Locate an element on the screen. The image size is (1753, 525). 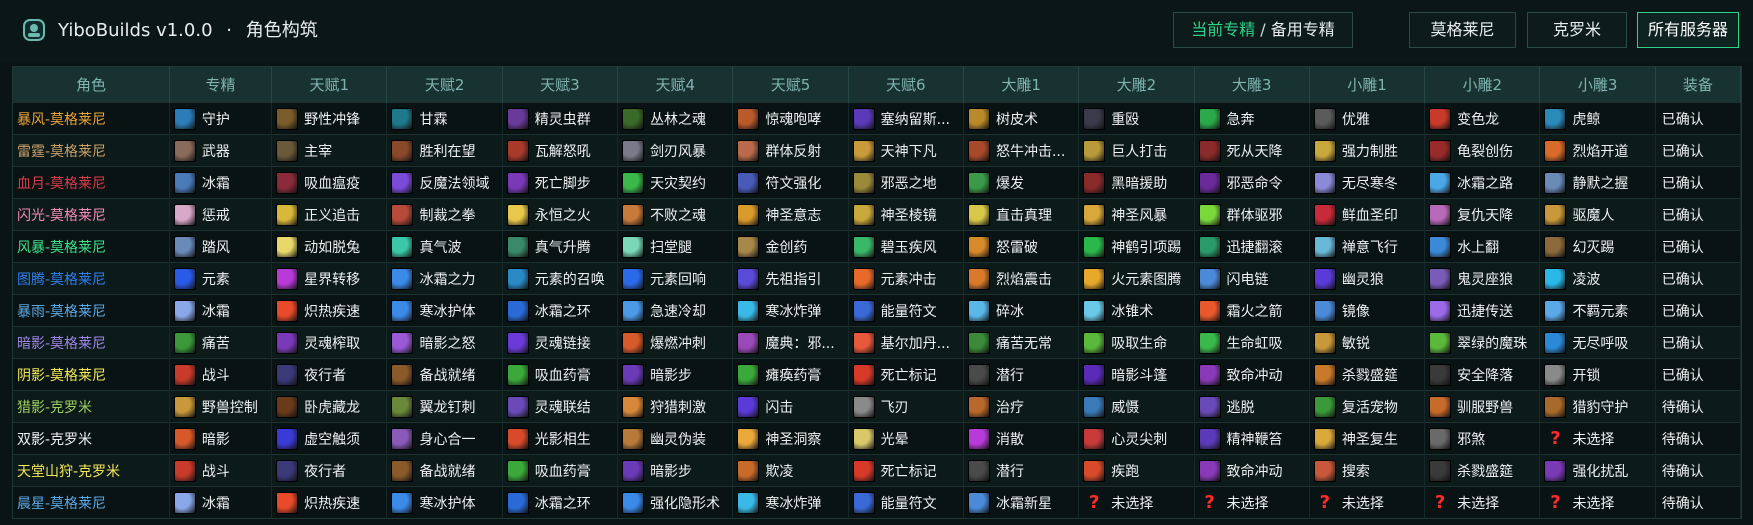
talent-cell: 复活宠物 is located at coordinates (1367, 406).